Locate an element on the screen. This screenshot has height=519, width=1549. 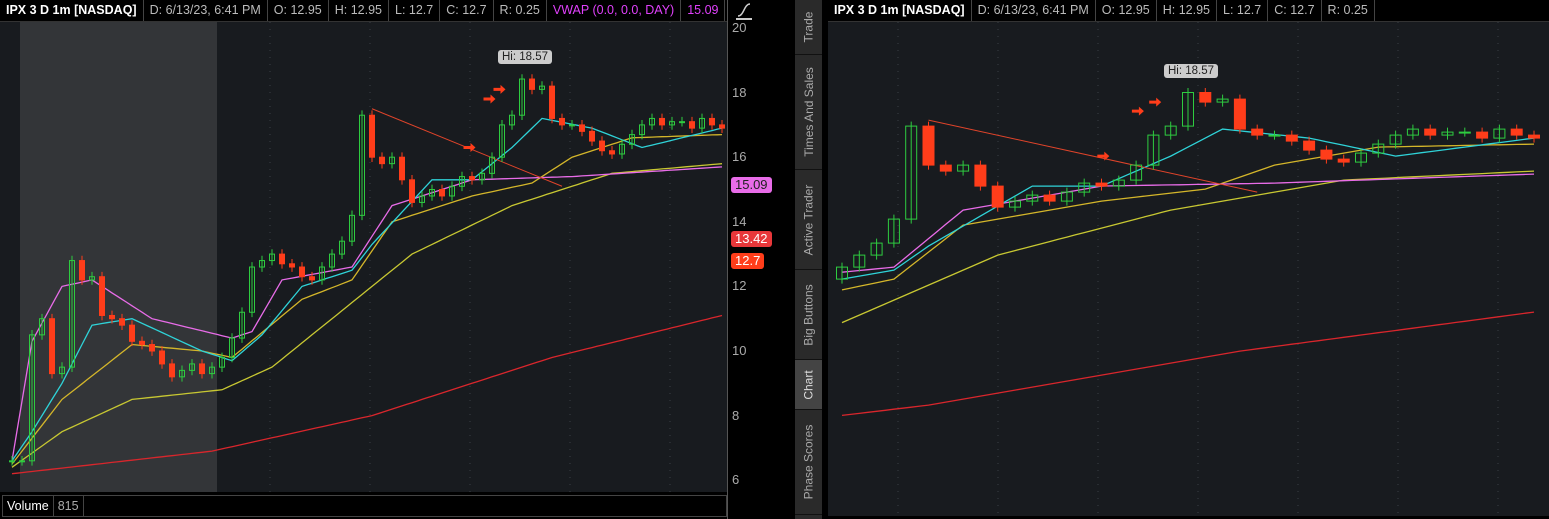
tab-label: Chart is located at coordinates (808, 384).